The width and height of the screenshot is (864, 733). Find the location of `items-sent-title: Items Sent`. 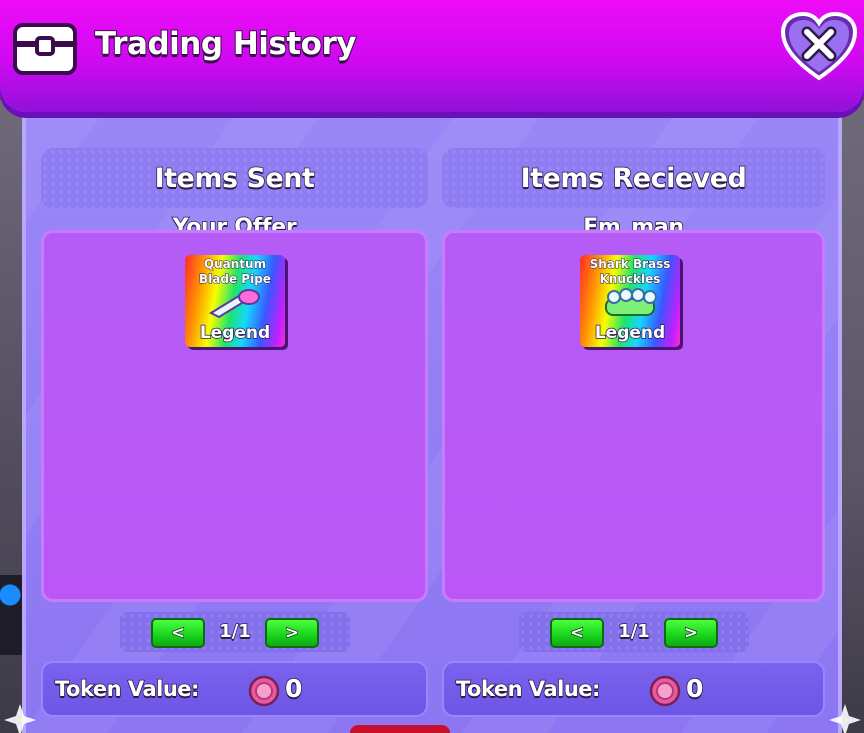

items-sent-title: Items Sent is located at coordinates (235, 178).